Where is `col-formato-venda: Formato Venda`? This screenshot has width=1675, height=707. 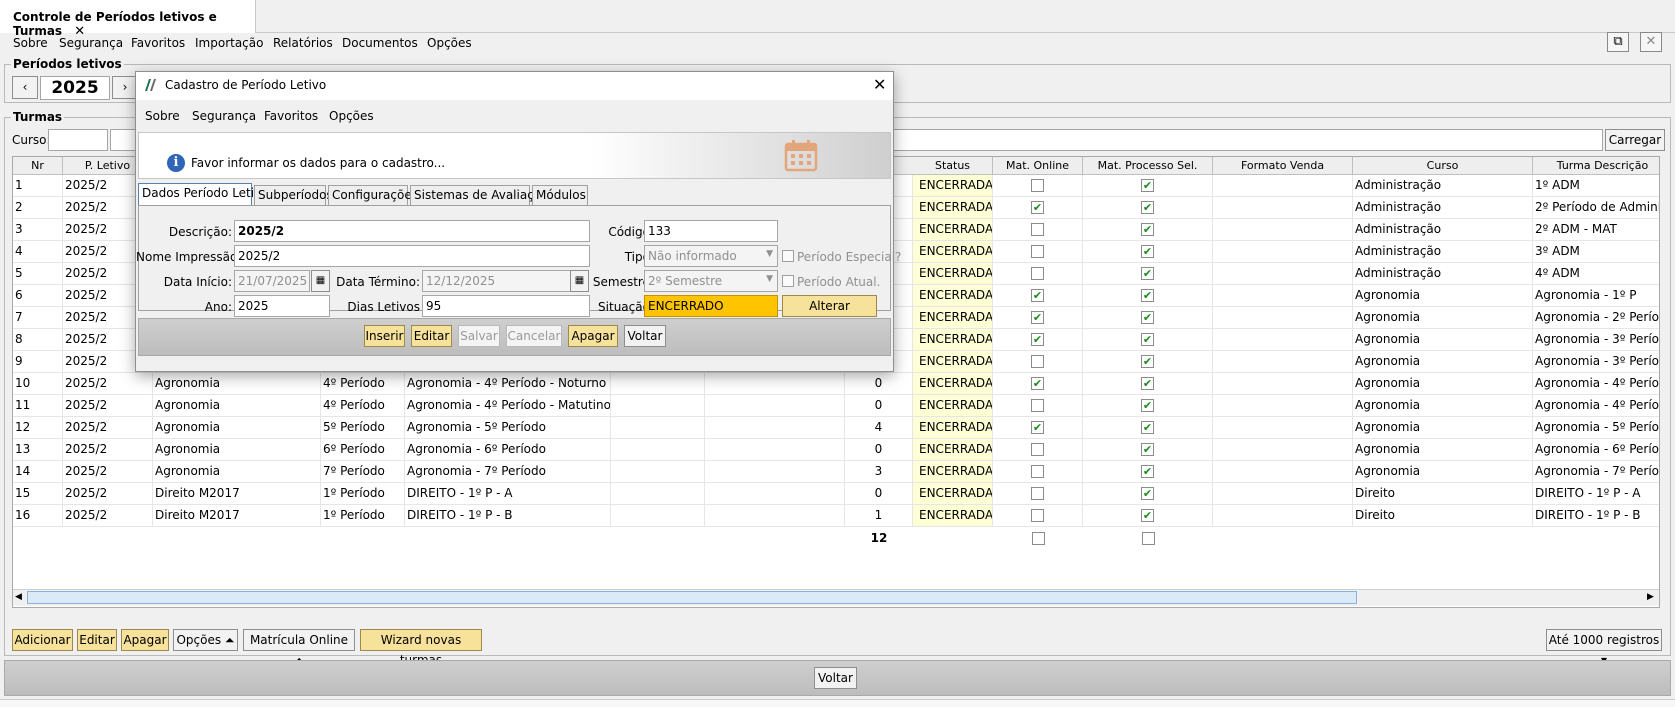 col-formato-venda: Formato Venda is located at coordinates (1283, 166).